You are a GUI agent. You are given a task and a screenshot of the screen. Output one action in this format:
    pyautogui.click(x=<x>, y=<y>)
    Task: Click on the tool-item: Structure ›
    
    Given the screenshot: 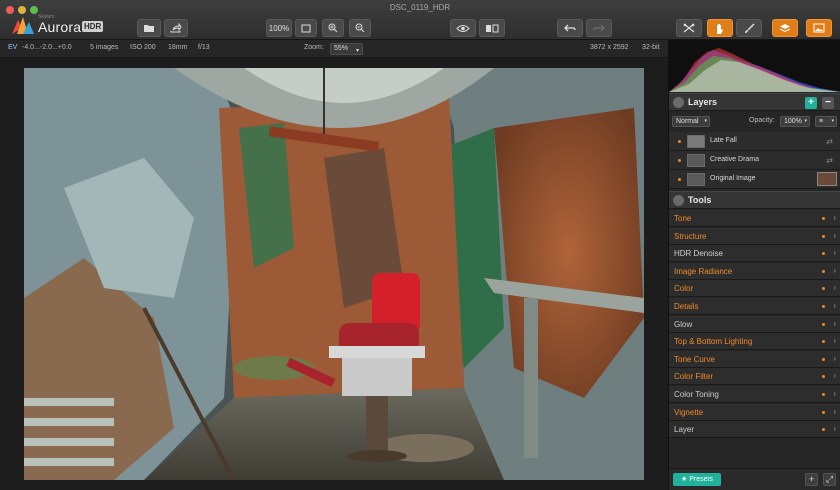 What is the action you would take?
    pyautogui.click(x=754, y=236)
    